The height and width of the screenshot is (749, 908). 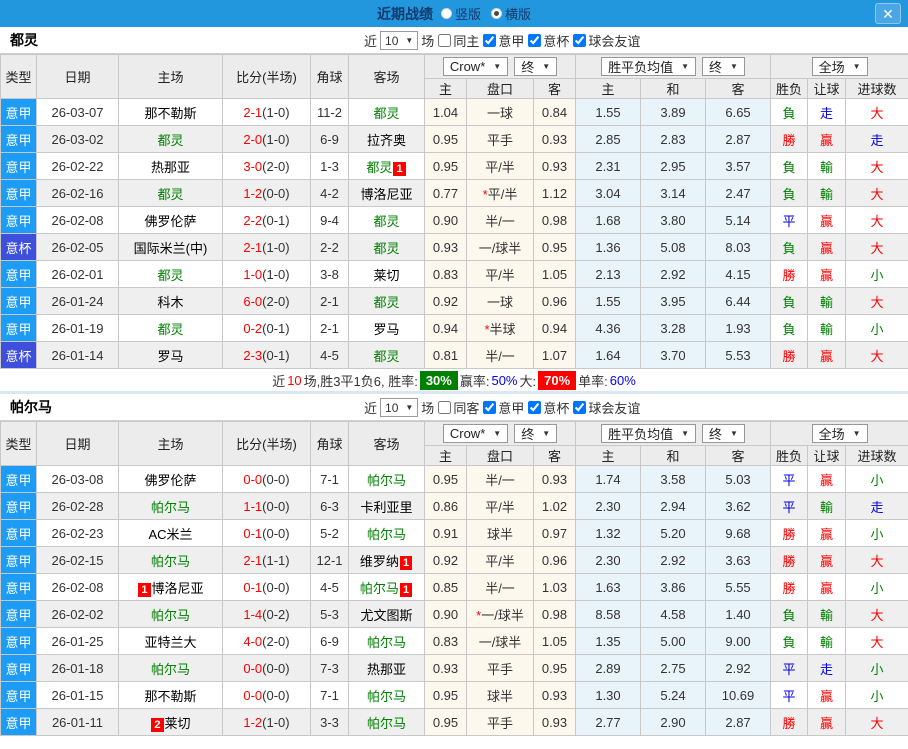 I want to click on fulltime-score: 2-1, so click(x=253, y=247).